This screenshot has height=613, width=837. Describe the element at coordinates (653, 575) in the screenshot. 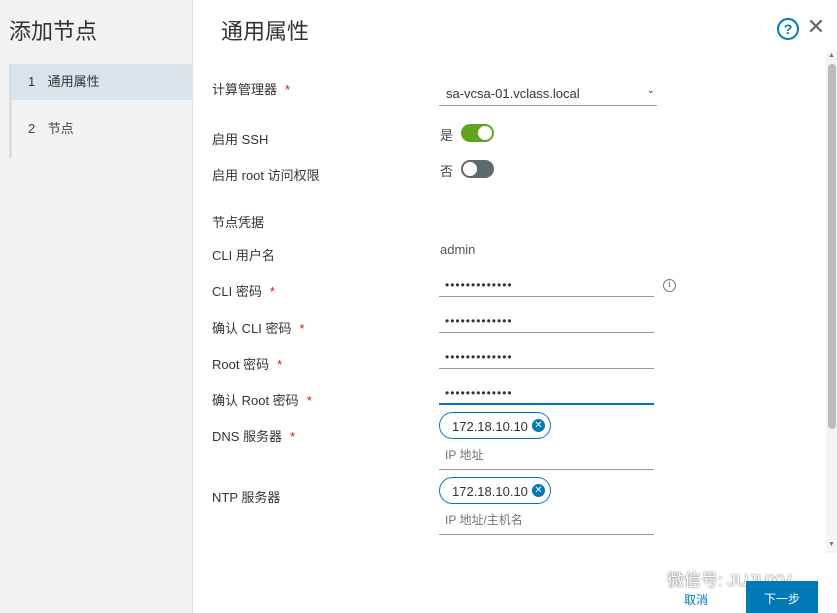

I see `wechat-icon` at that location.